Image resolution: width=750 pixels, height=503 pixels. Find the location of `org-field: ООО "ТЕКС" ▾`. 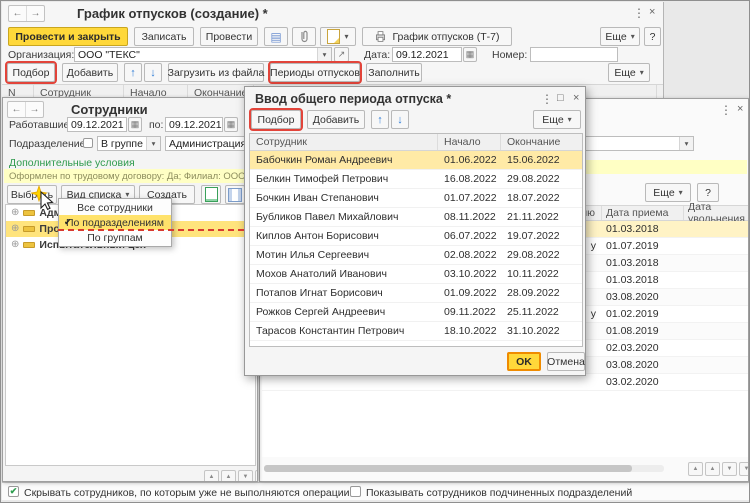

org-field: ООО "ТЕКС" ▾ is located at coordinates (203, 54).